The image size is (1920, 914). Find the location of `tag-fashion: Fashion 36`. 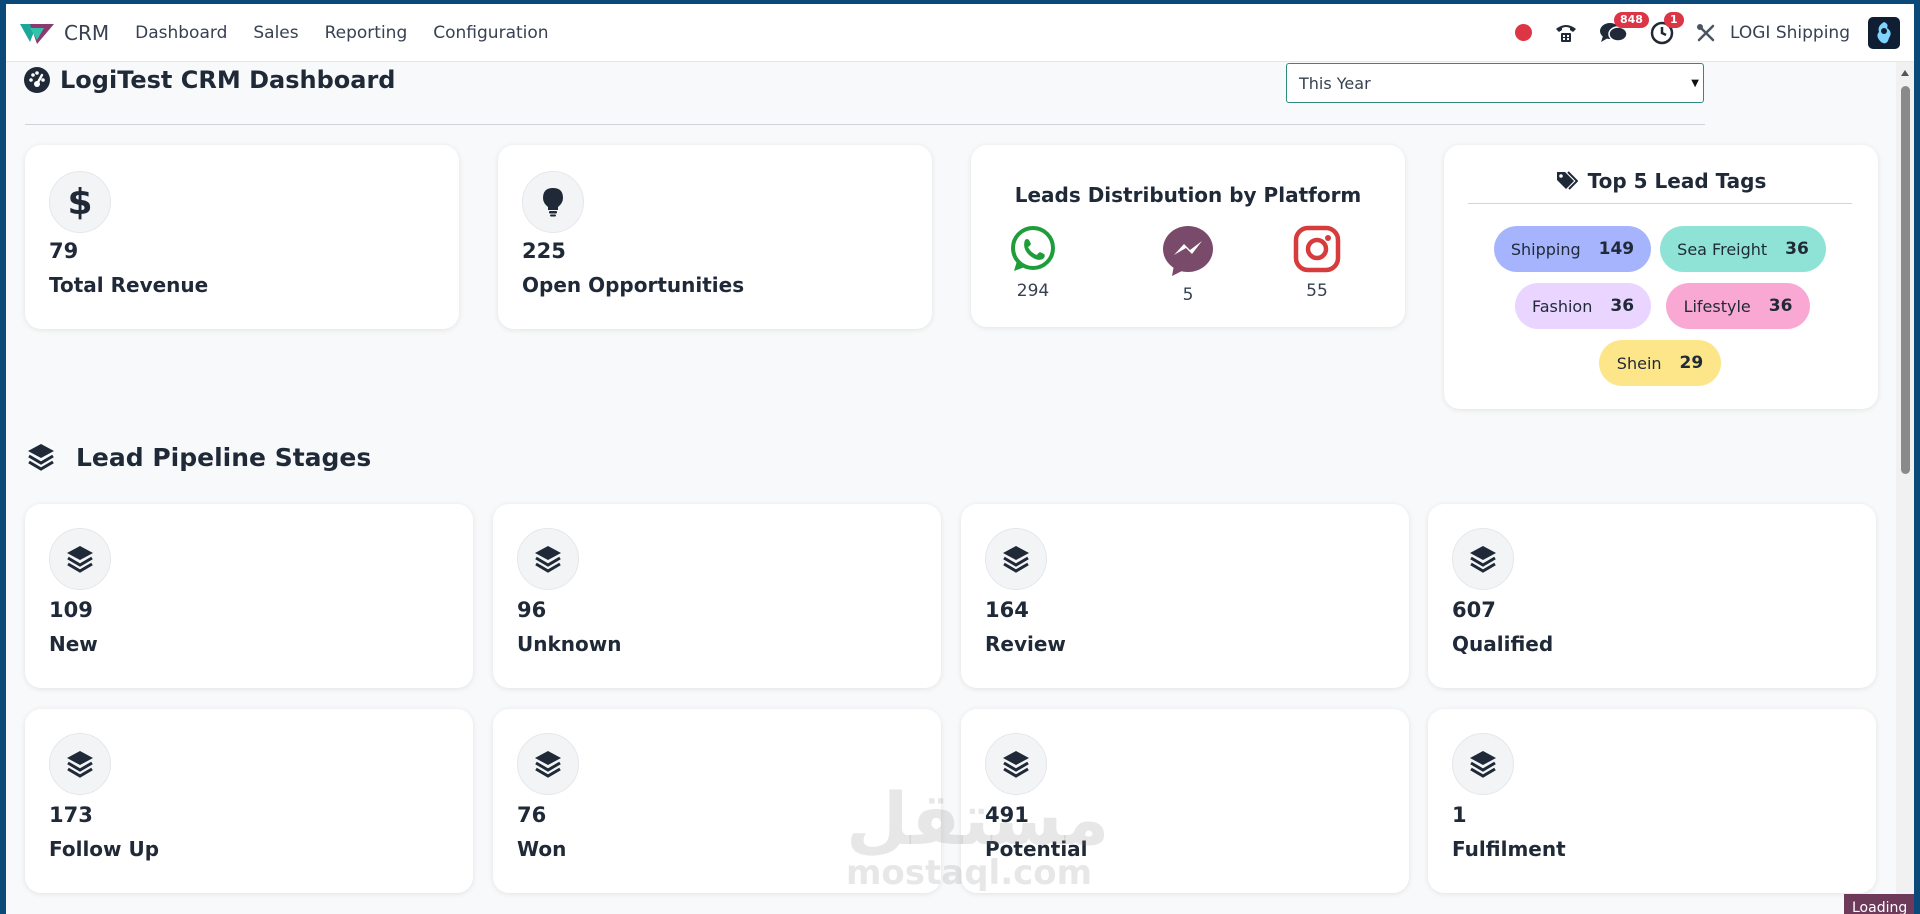

tag-fashion: Fashion 36 is located at coordinates (1583, 306).